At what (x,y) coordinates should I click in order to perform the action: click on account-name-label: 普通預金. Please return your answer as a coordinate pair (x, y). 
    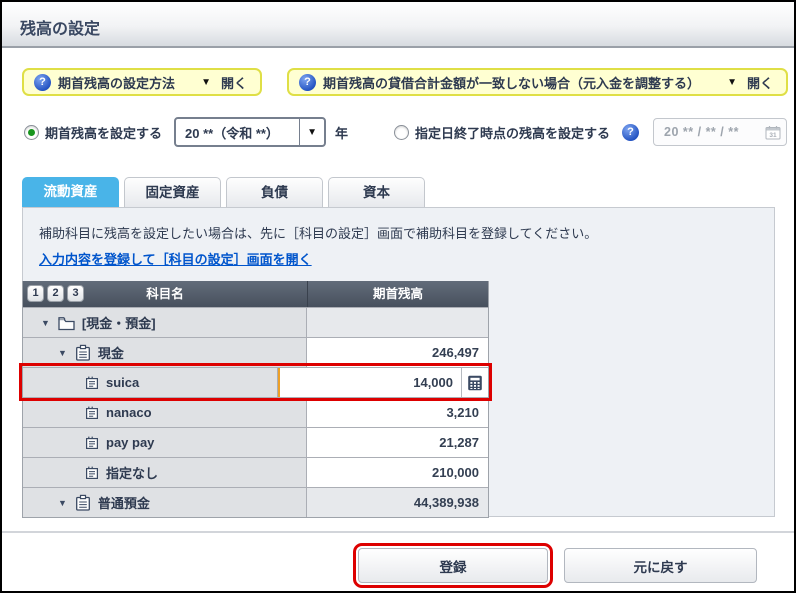
    Looking at the image, I should click on (123, 503).